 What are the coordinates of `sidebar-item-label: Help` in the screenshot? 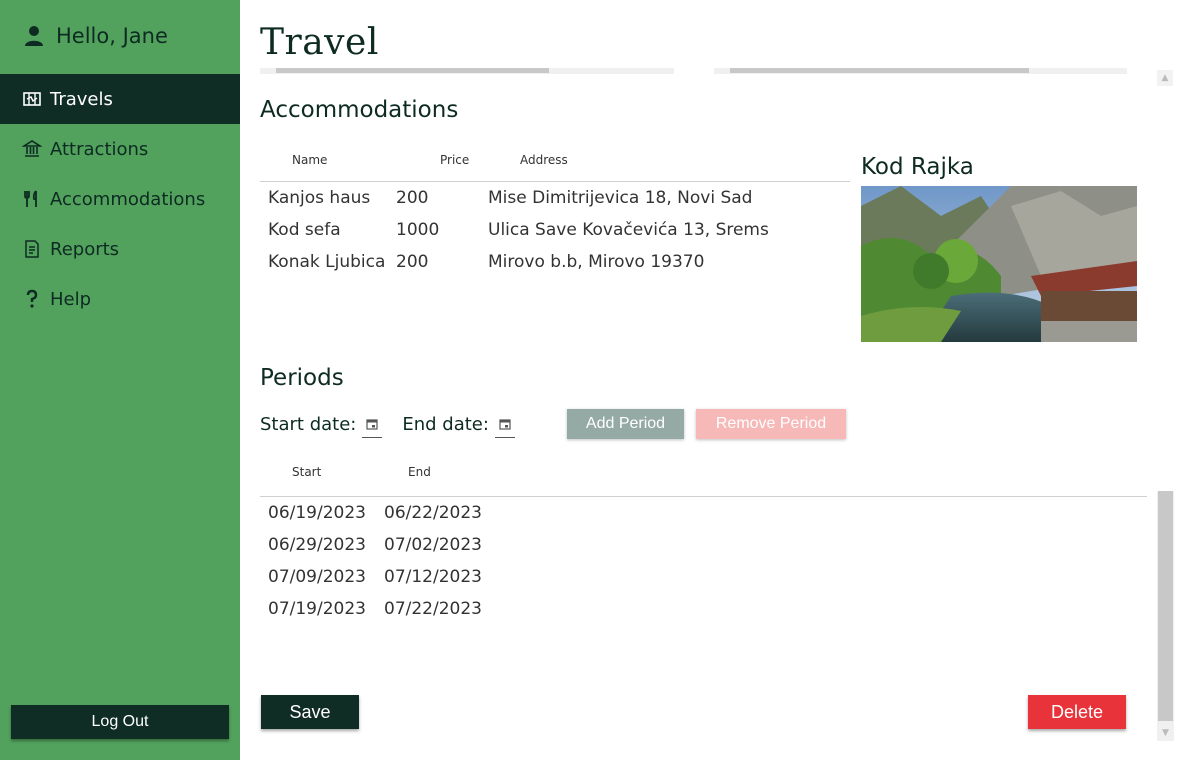 It's located at (71, 299).